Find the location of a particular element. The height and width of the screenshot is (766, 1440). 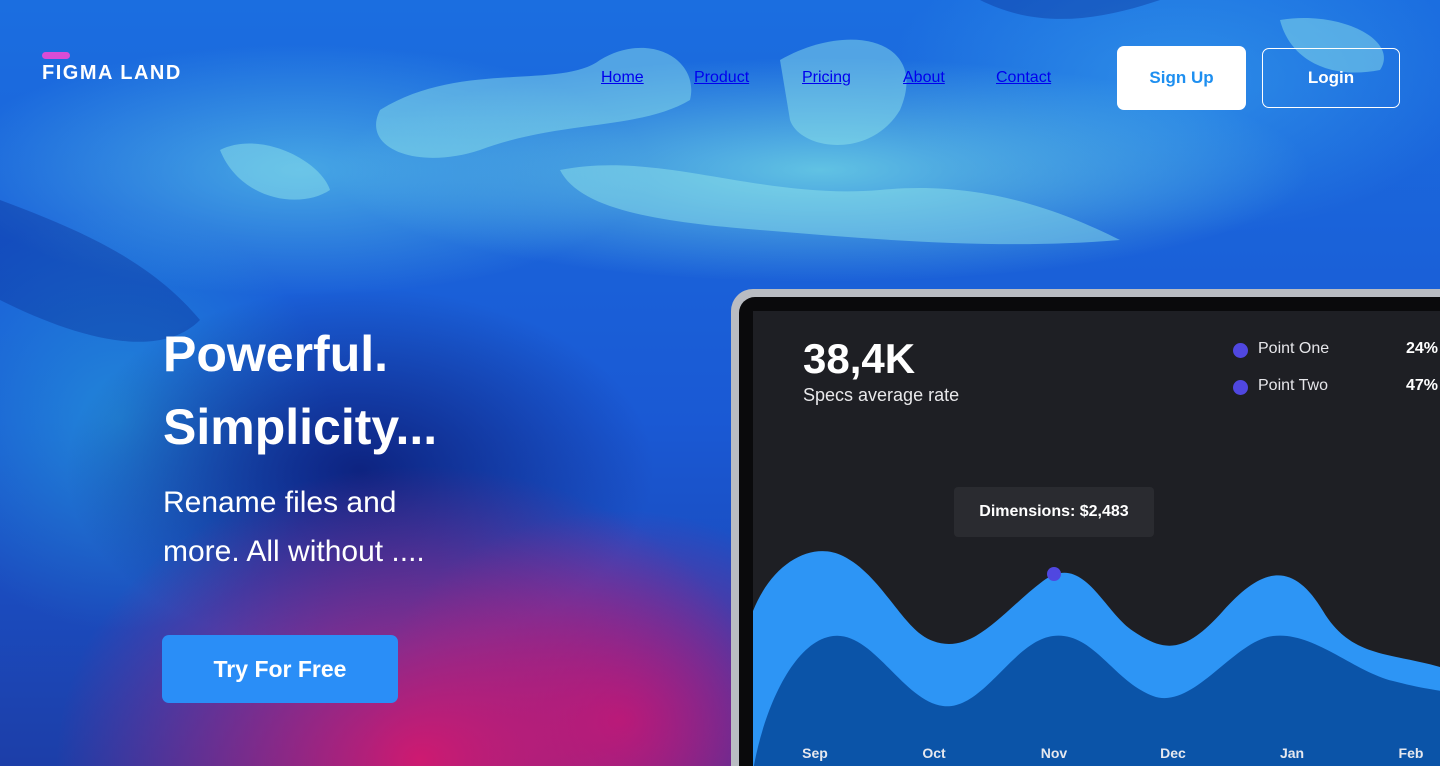

dark-wave-area is located at coordinates (1096, 700).